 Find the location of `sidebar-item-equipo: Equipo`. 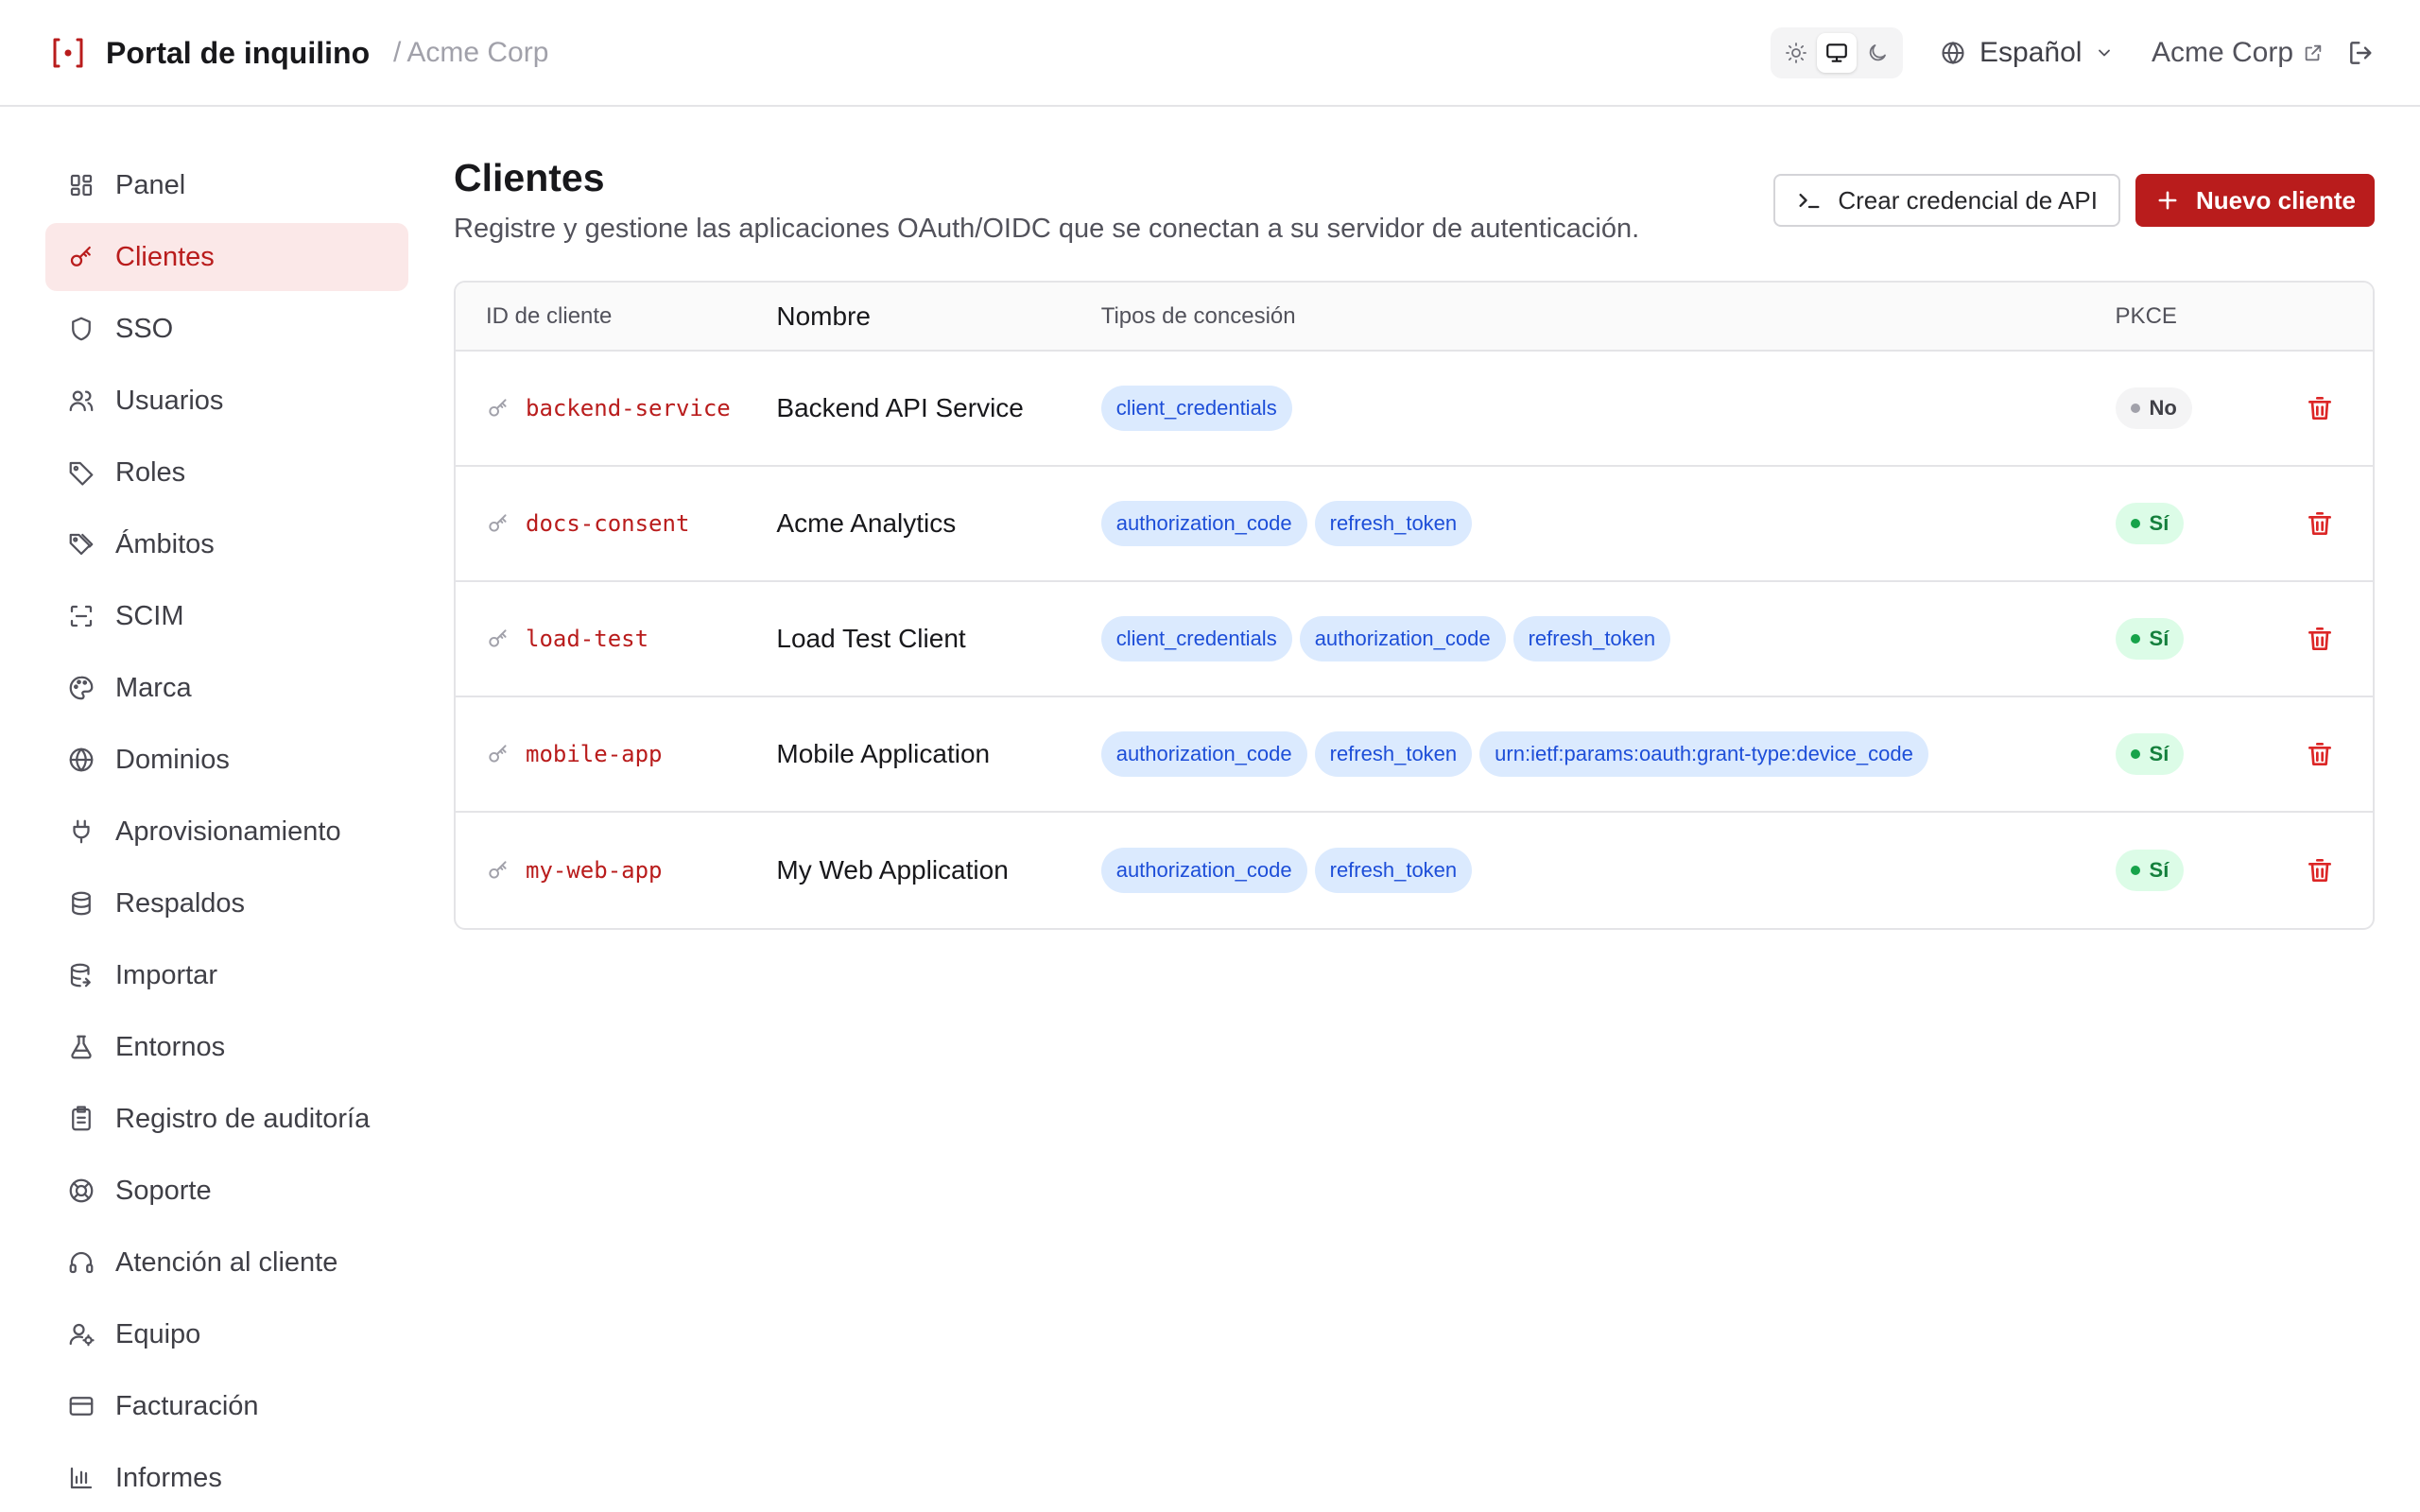

sidebar-item-equipo: Equipo is located at coordinates (226, 1334).